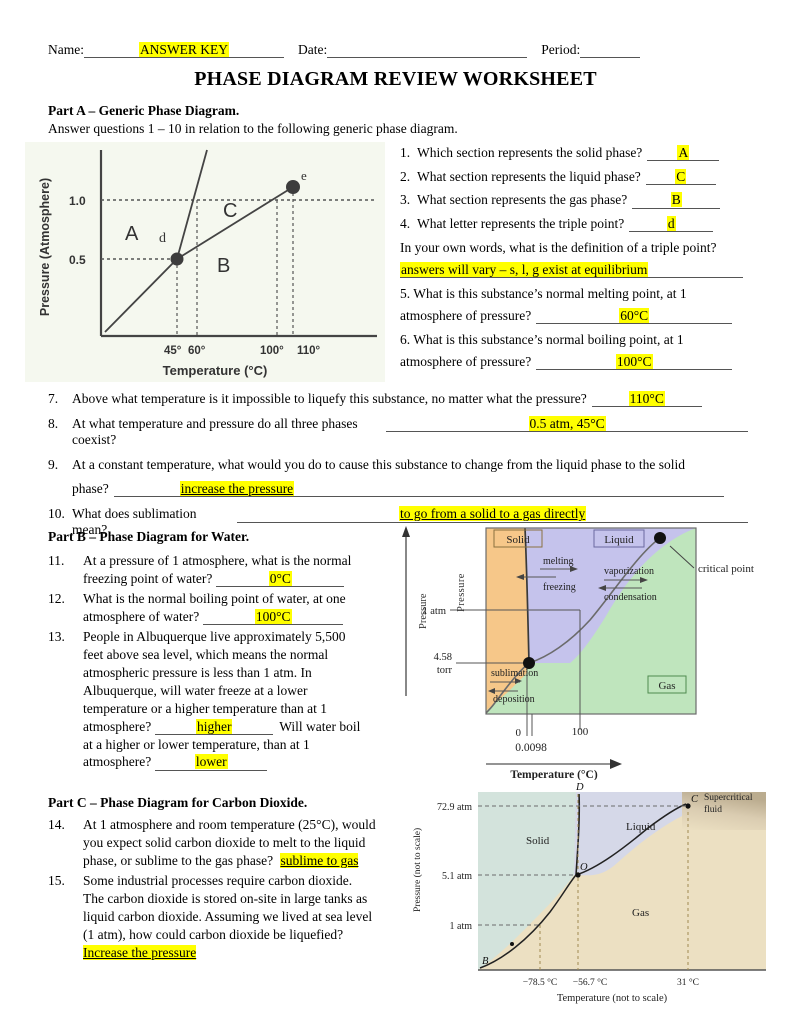  What do you see at coordinates (561, 49) in the screenshot?
I see `period-label: Period:` at bounding box center [561, 49].